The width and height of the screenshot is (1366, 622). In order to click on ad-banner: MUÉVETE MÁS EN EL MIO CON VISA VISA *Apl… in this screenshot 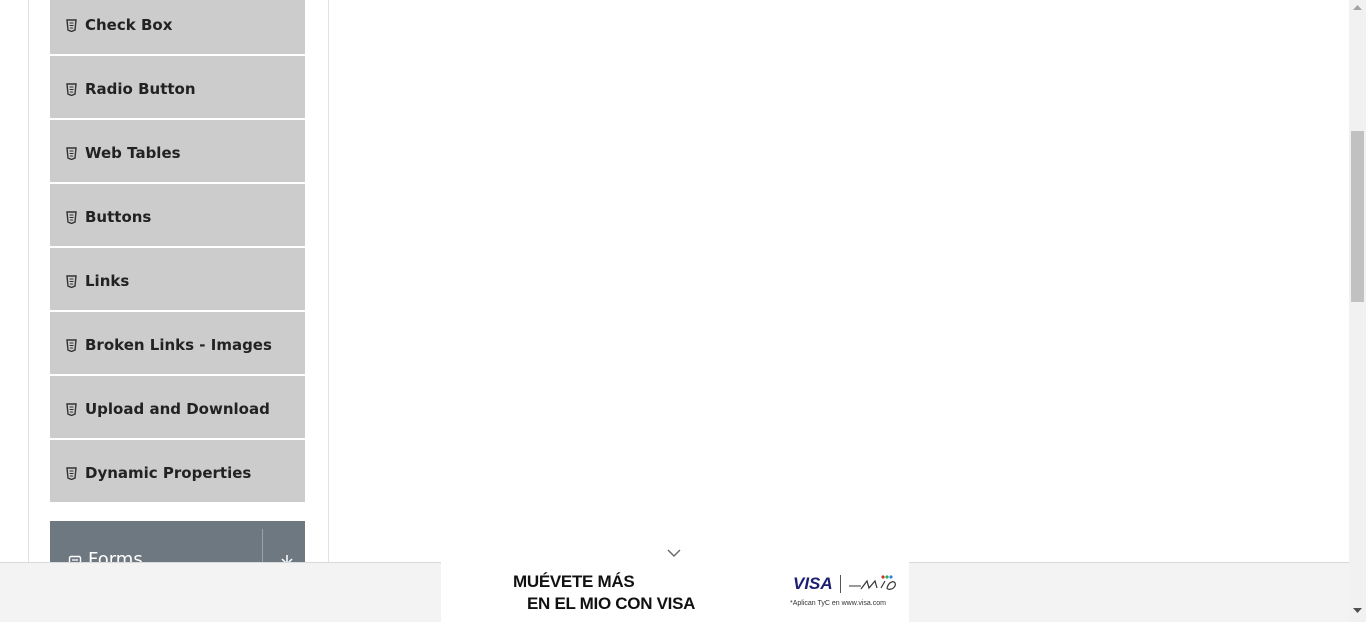, I will do `click(675, 592)`.